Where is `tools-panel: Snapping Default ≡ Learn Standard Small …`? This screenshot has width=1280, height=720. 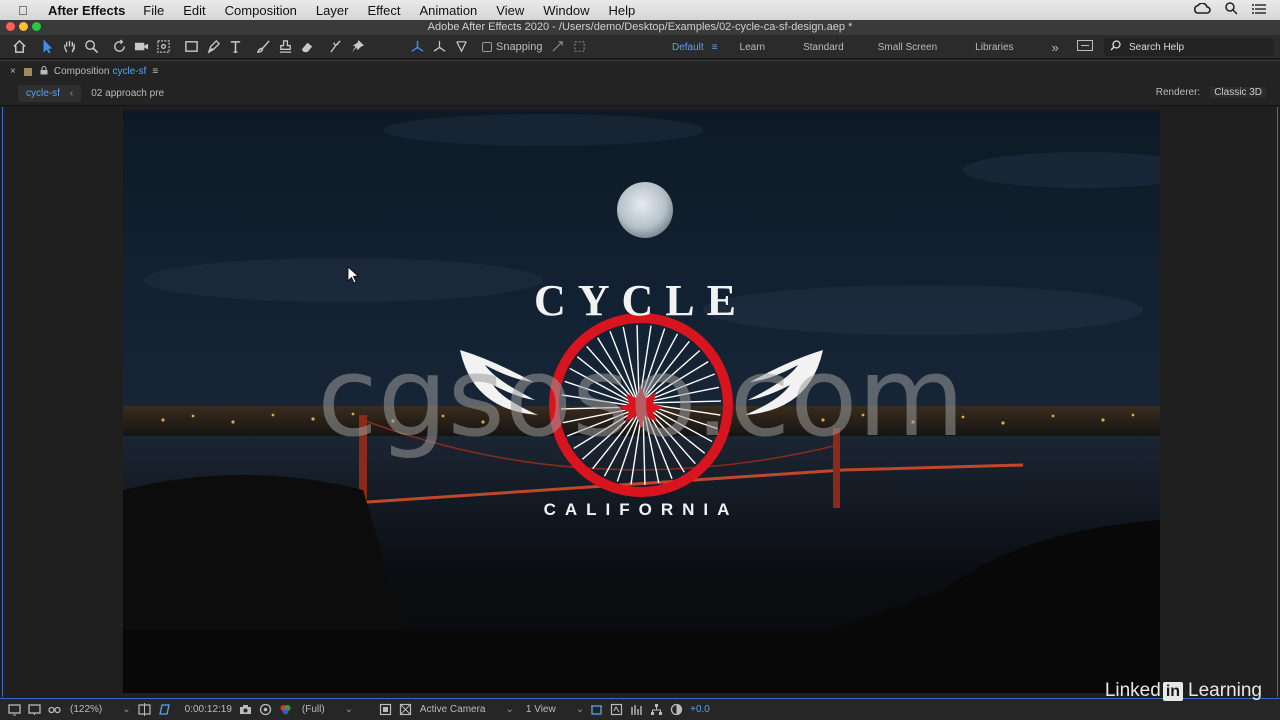 tools-panel: Snapping Default ≡ Learn Standard Small … is located at coordinates (640, 47).